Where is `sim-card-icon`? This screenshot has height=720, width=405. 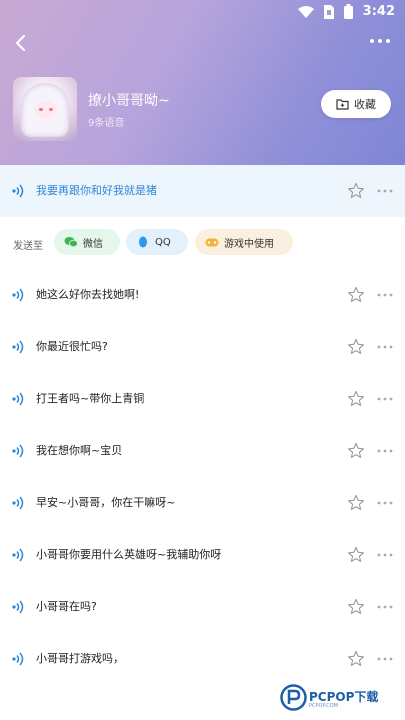 sim-card-icon is located at coordinates (328, 11).